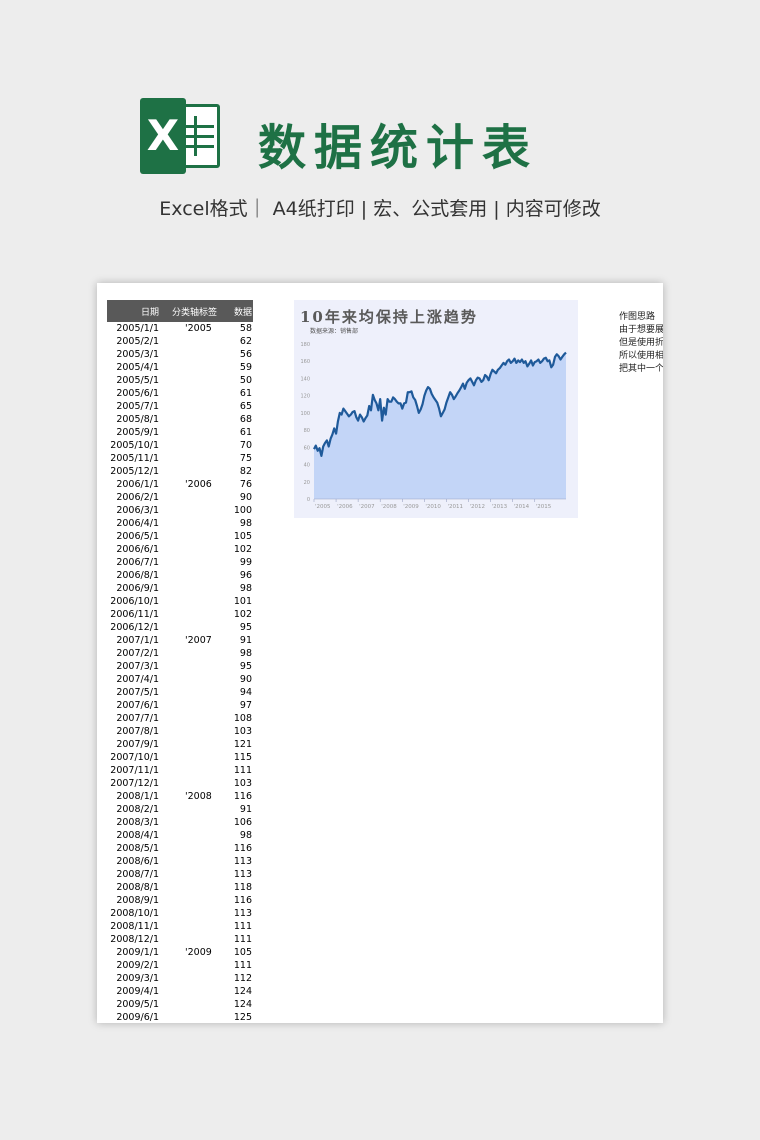  I want to click on cell-date: 2006/7/1, so click(137, 562).